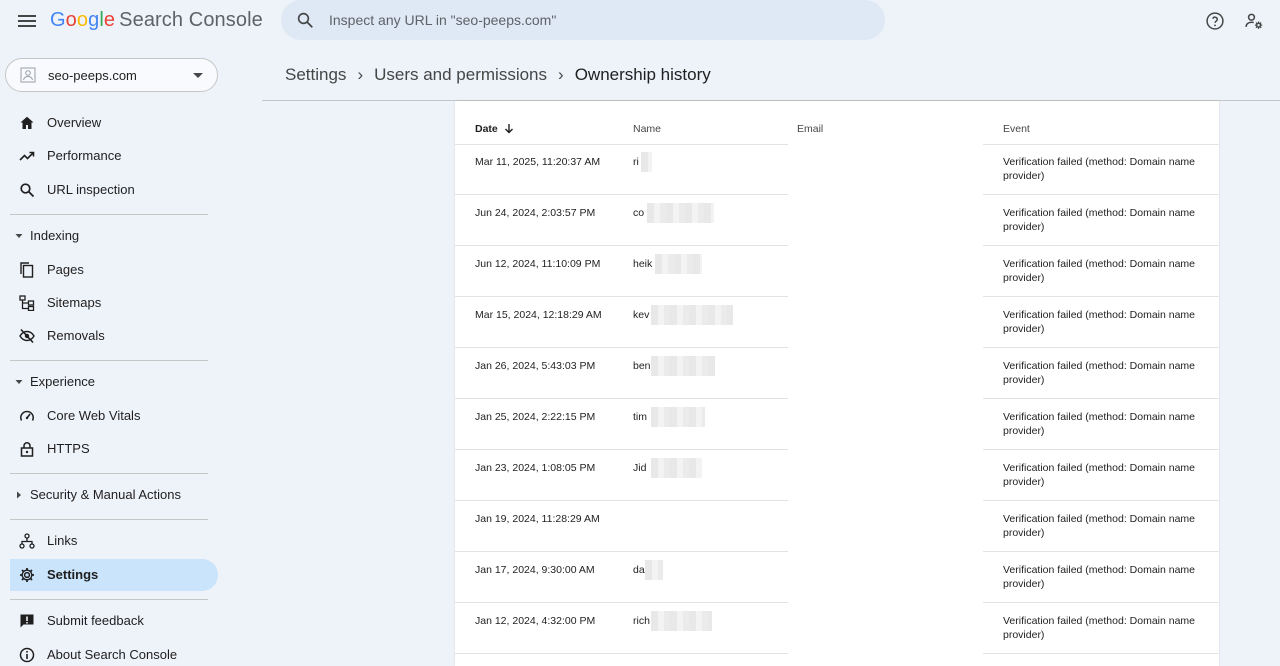 This screenshot has width=1280, height=666. I want to click on help-icon, so click(1215, 21).